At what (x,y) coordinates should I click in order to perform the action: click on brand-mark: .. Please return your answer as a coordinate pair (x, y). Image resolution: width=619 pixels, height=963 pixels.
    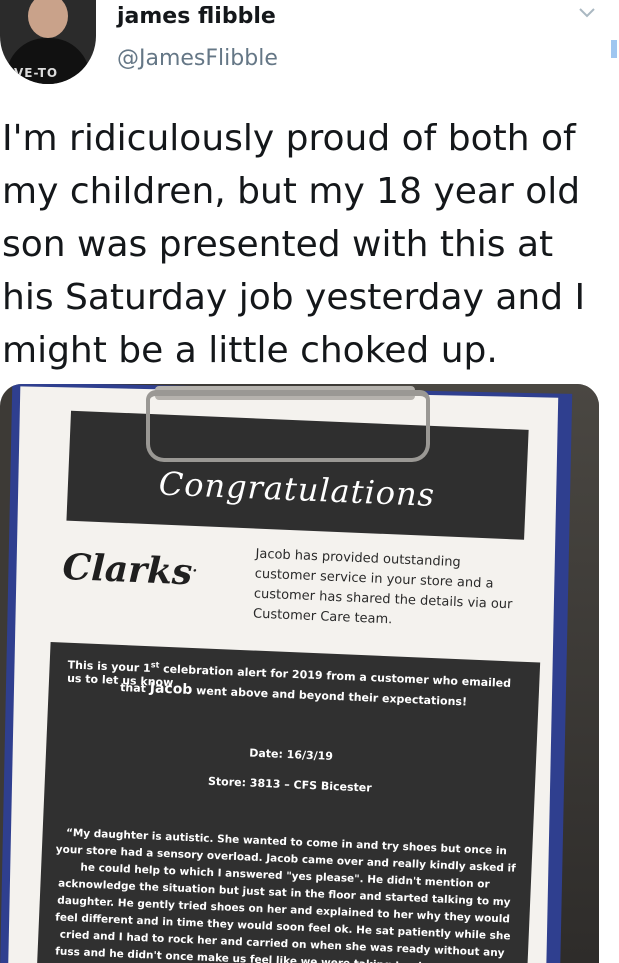
    Looking at the image, I should click on (195, 567).